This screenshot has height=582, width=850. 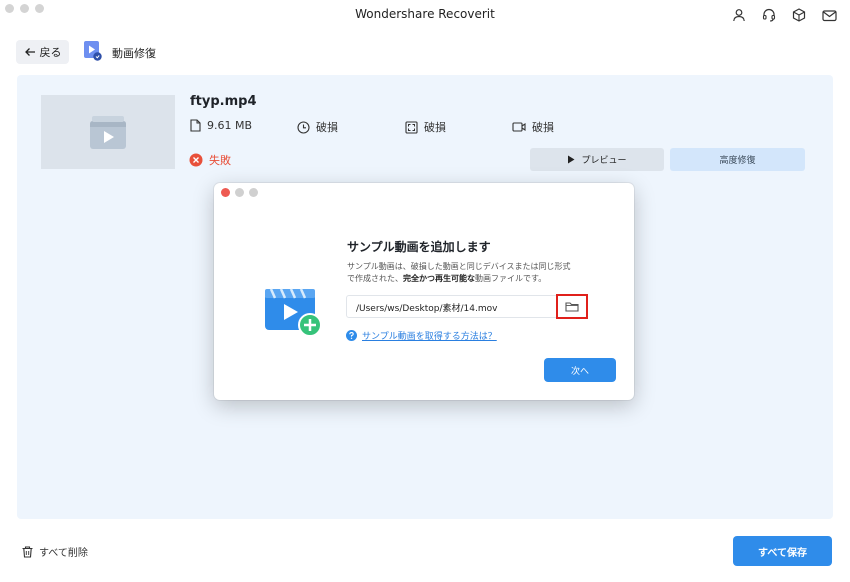 I want to click on desc-prefix: で作成された、, so click(x=375, y=278).